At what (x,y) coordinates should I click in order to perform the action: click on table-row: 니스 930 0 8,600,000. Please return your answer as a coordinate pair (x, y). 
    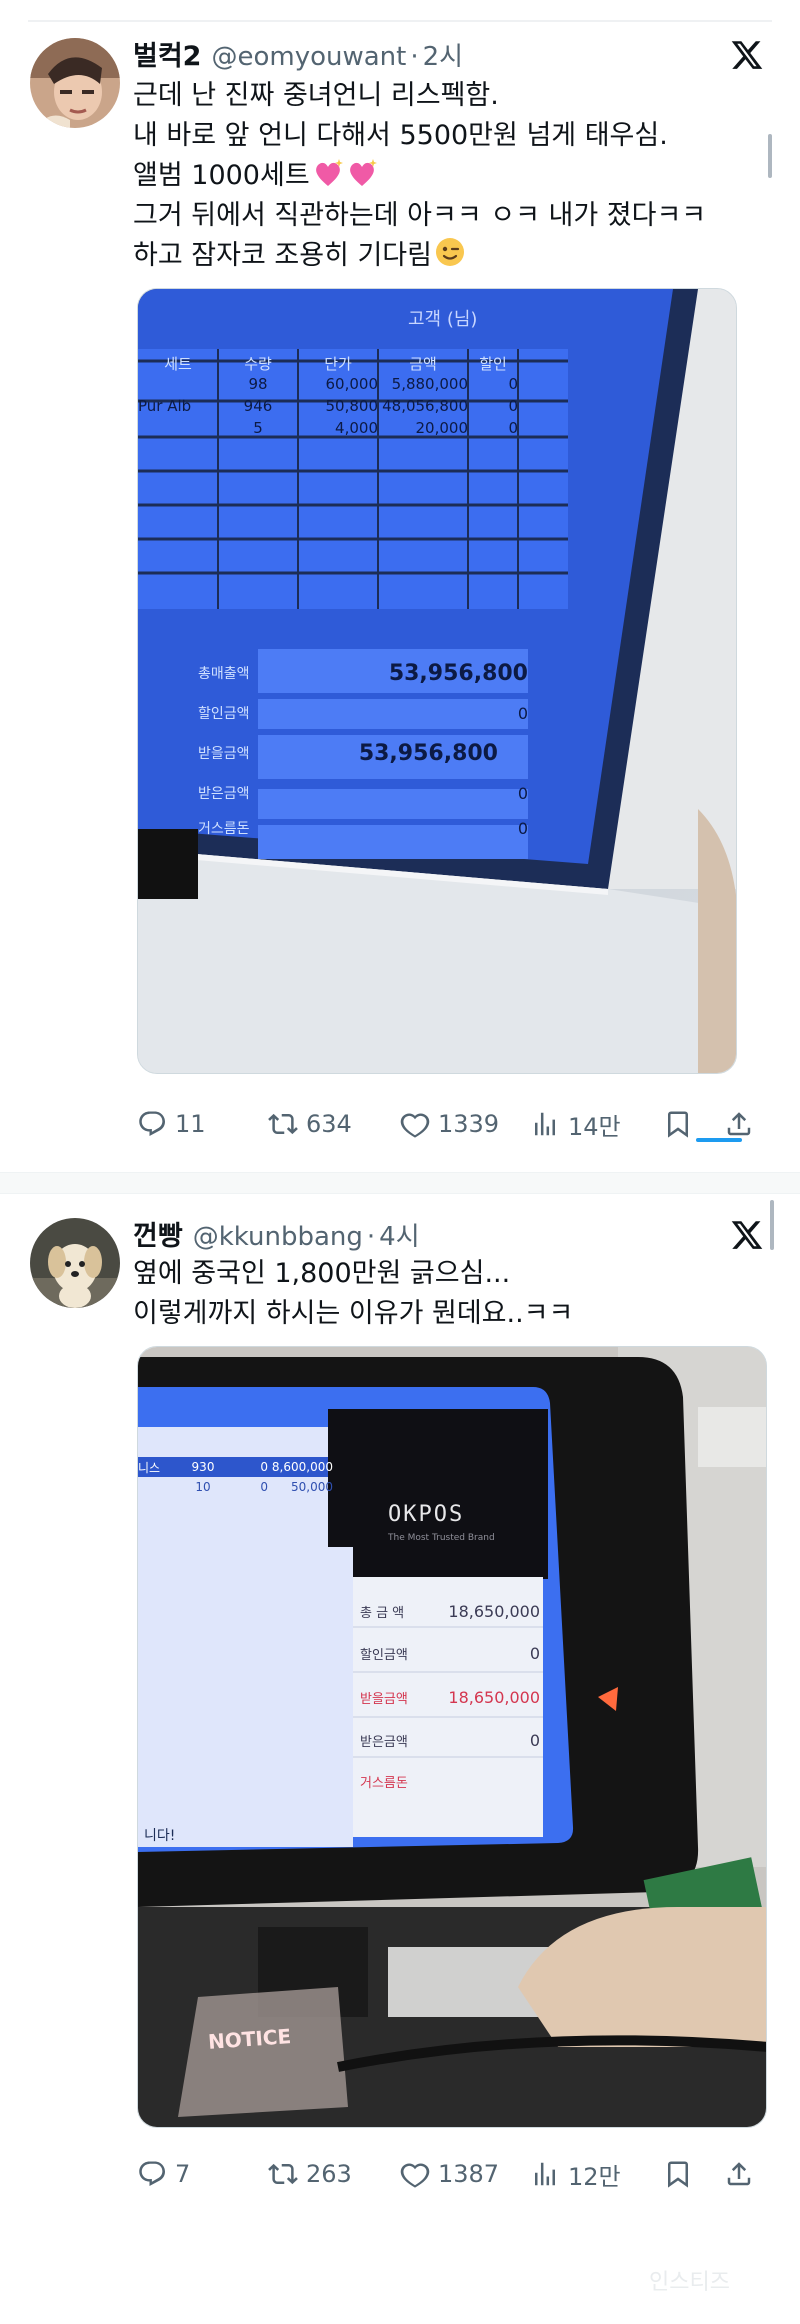
    Looking at the image, I should click on (235, 1467).